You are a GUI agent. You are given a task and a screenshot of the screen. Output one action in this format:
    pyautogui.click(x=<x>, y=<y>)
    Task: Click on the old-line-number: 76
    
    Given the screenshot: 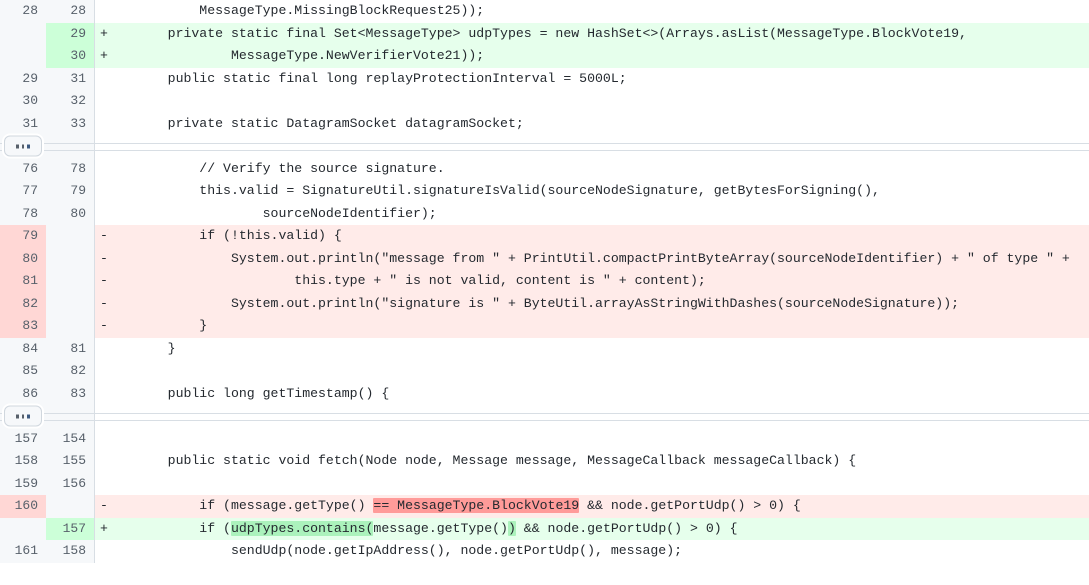 What is the action you would take?
    pyautogui.click(x=23, y=168)
    